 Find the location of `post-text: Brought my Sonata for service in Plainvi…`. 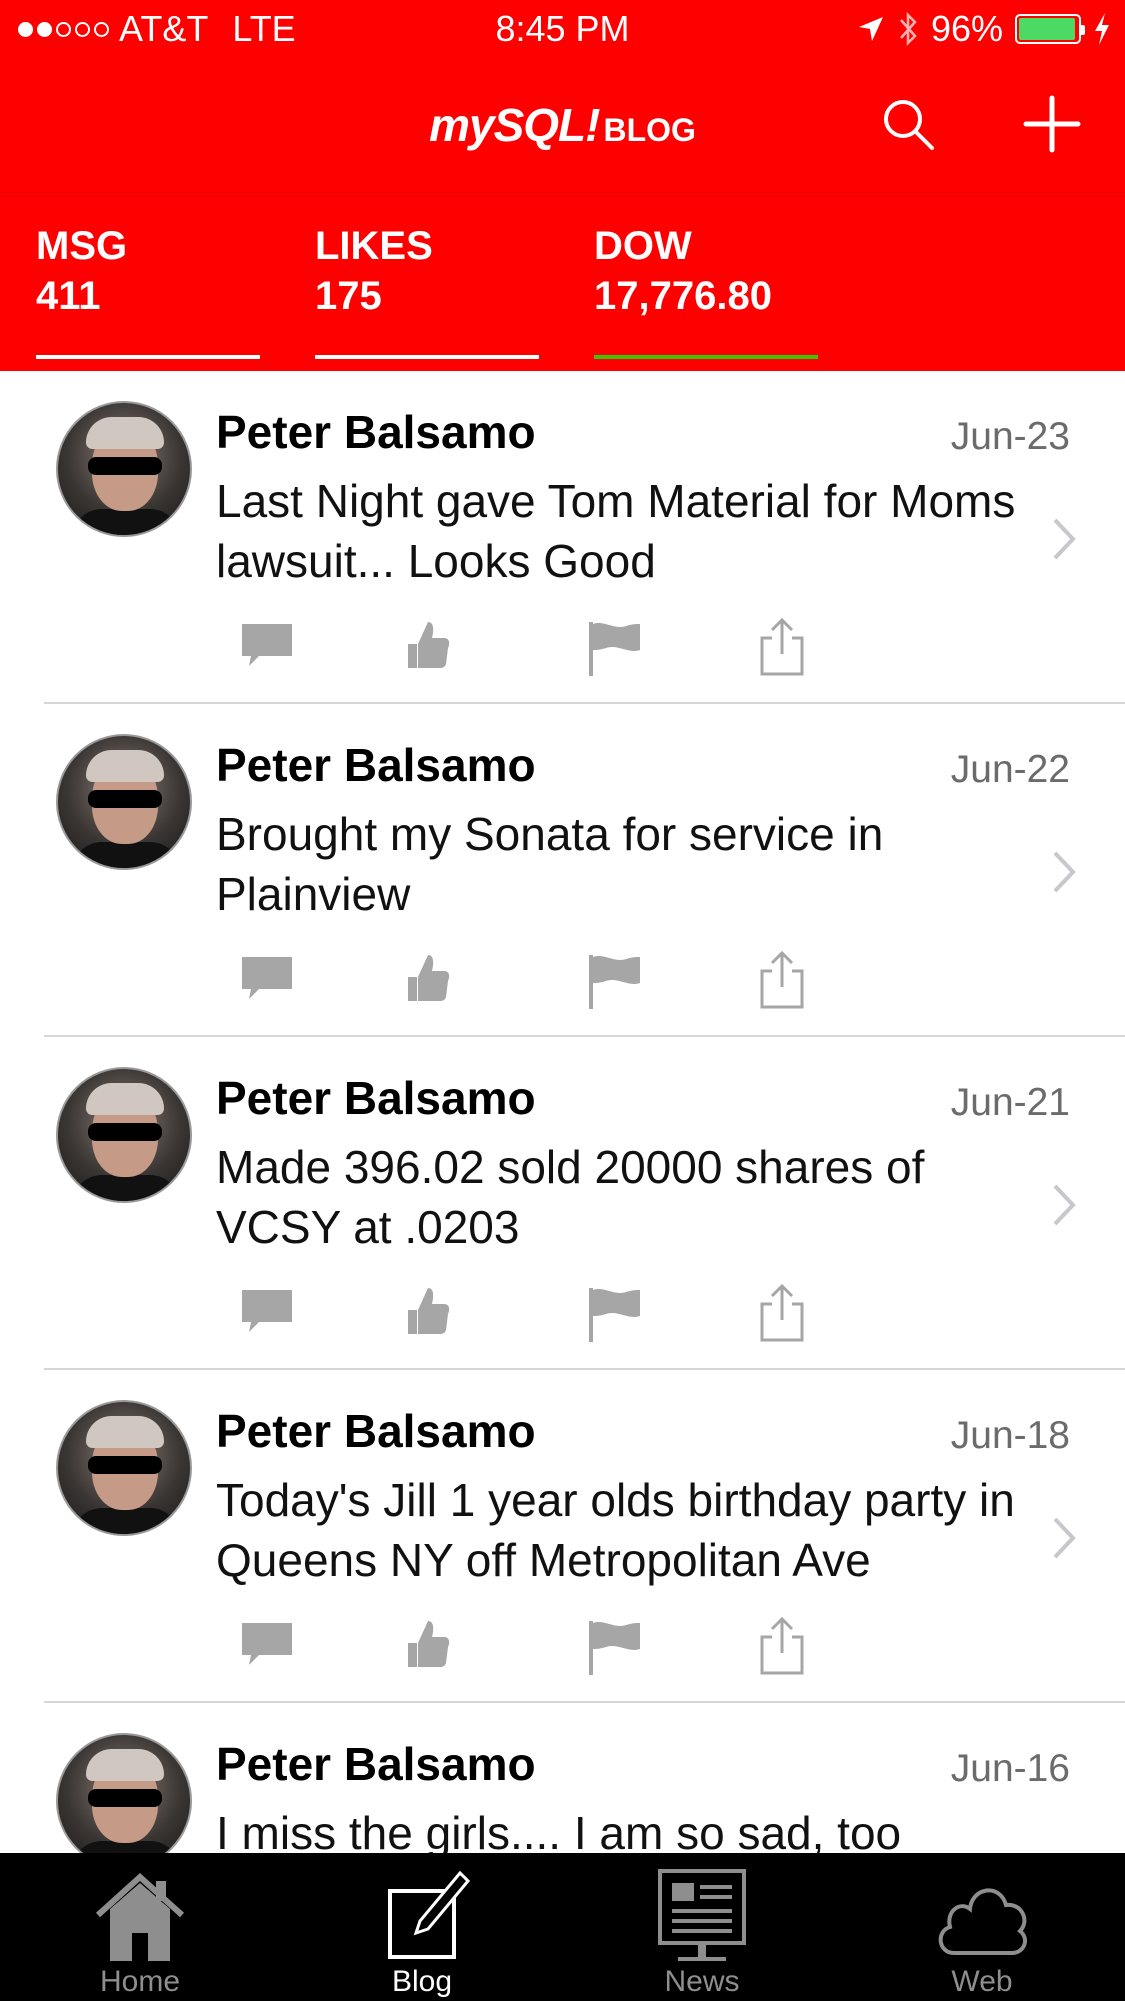

post-text: Brought my Sonata for service in Plainvi… is located at coordinates (550, 864).